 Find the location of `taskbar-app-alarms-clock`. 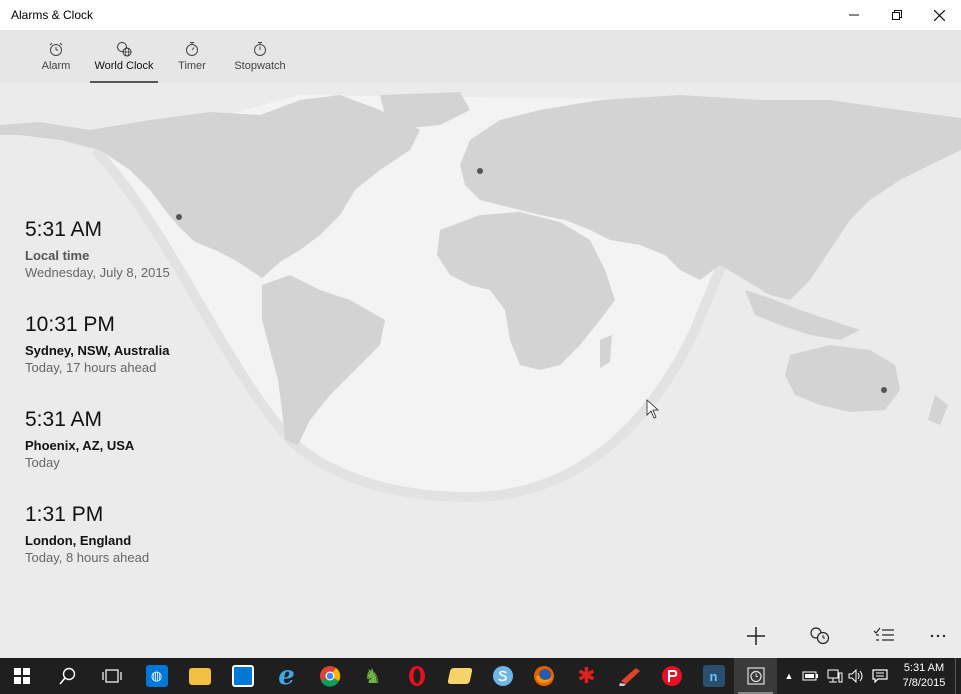

taskbar-app-alarms-clock is located at coordinates (755, 676).